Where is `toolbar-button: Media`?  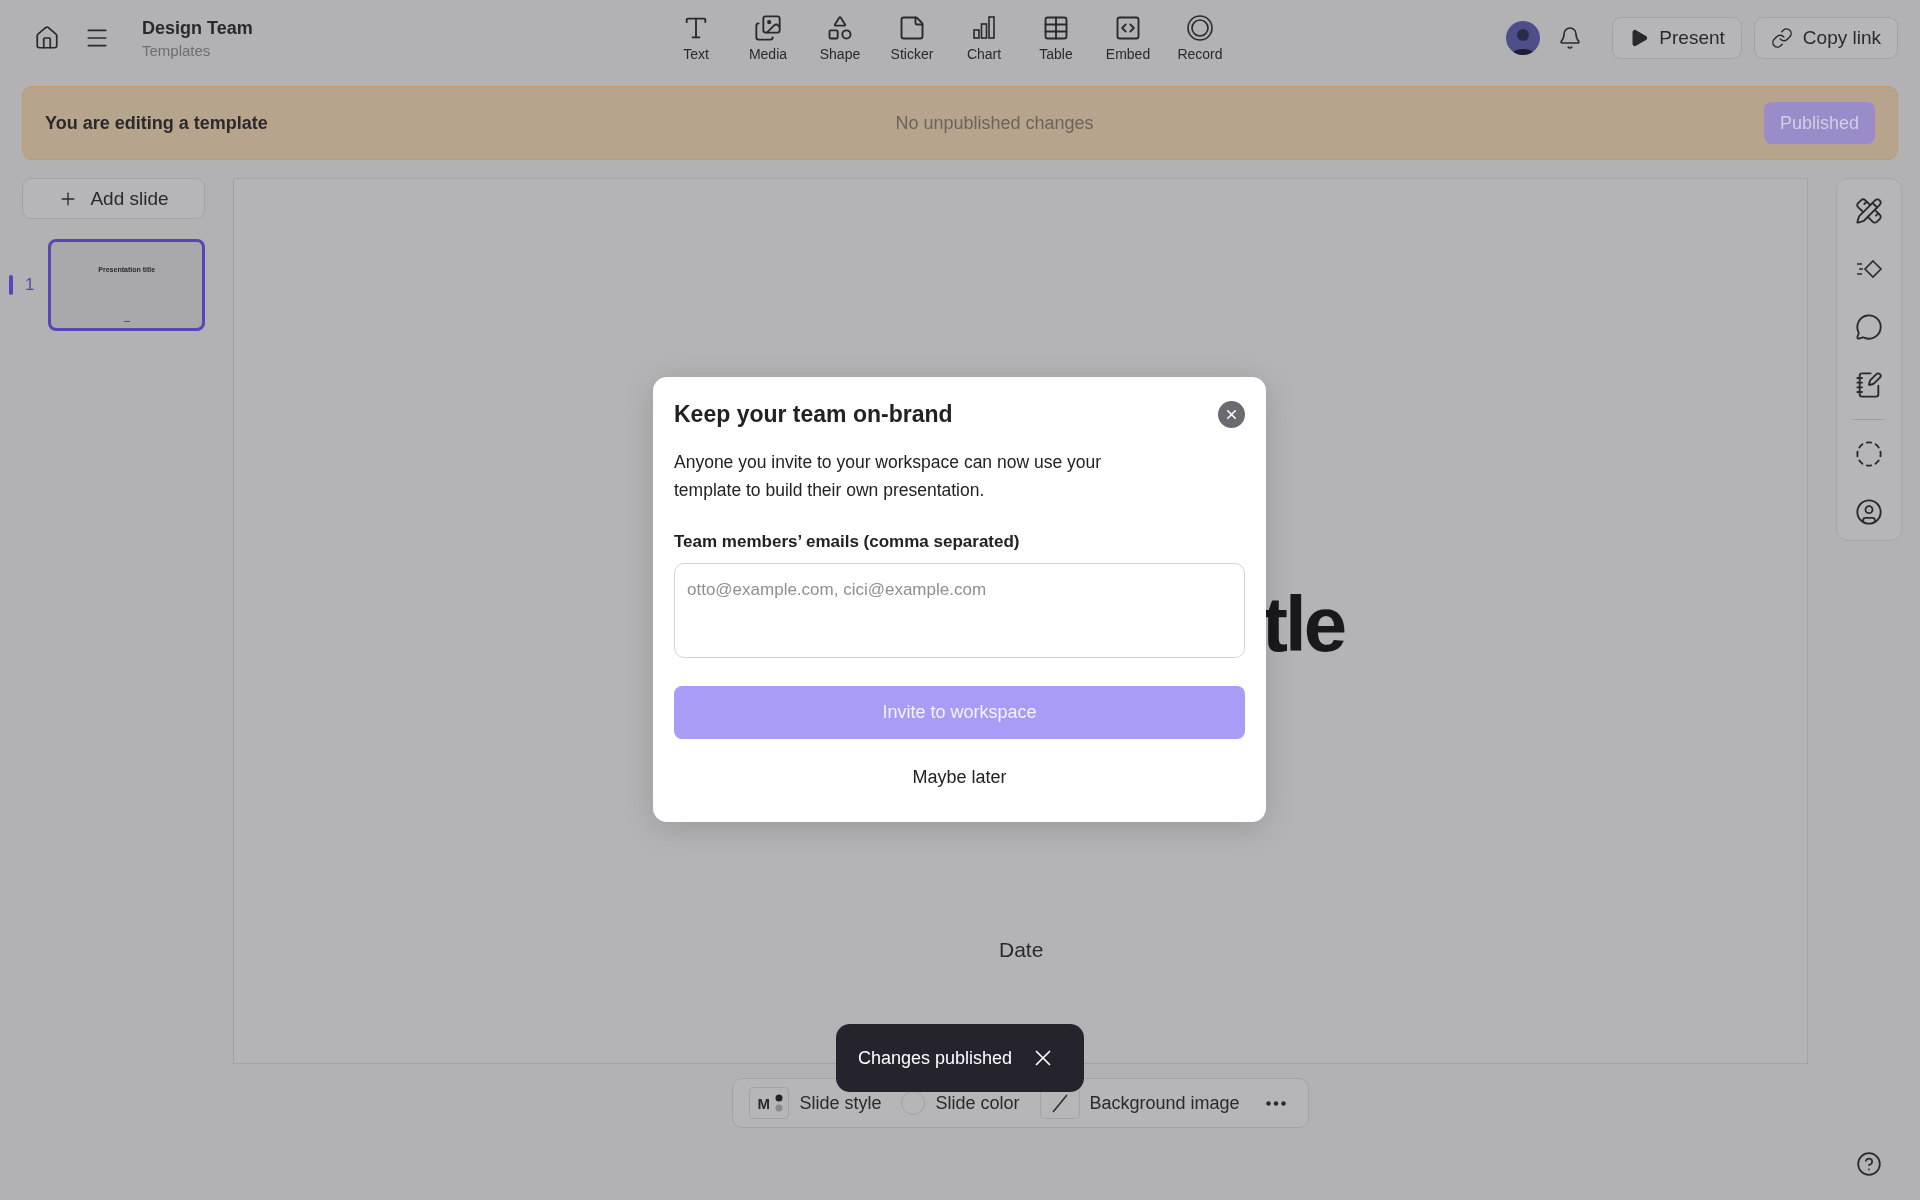
toolbar-button: Media is located at coordinates (768, 38).